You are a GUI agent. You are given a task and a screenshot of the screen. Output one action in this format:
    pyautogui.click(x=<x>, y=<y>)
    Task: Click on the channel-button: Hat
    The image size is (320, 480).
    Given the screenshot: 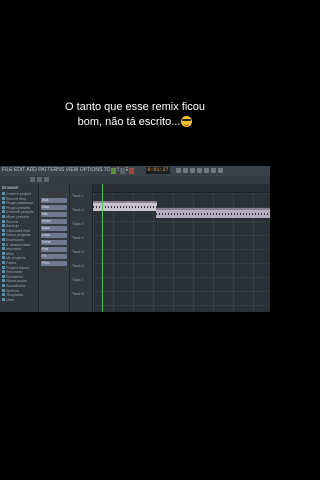 What is the action you would take?
    pyautogui.click(x=54, y=214)
    